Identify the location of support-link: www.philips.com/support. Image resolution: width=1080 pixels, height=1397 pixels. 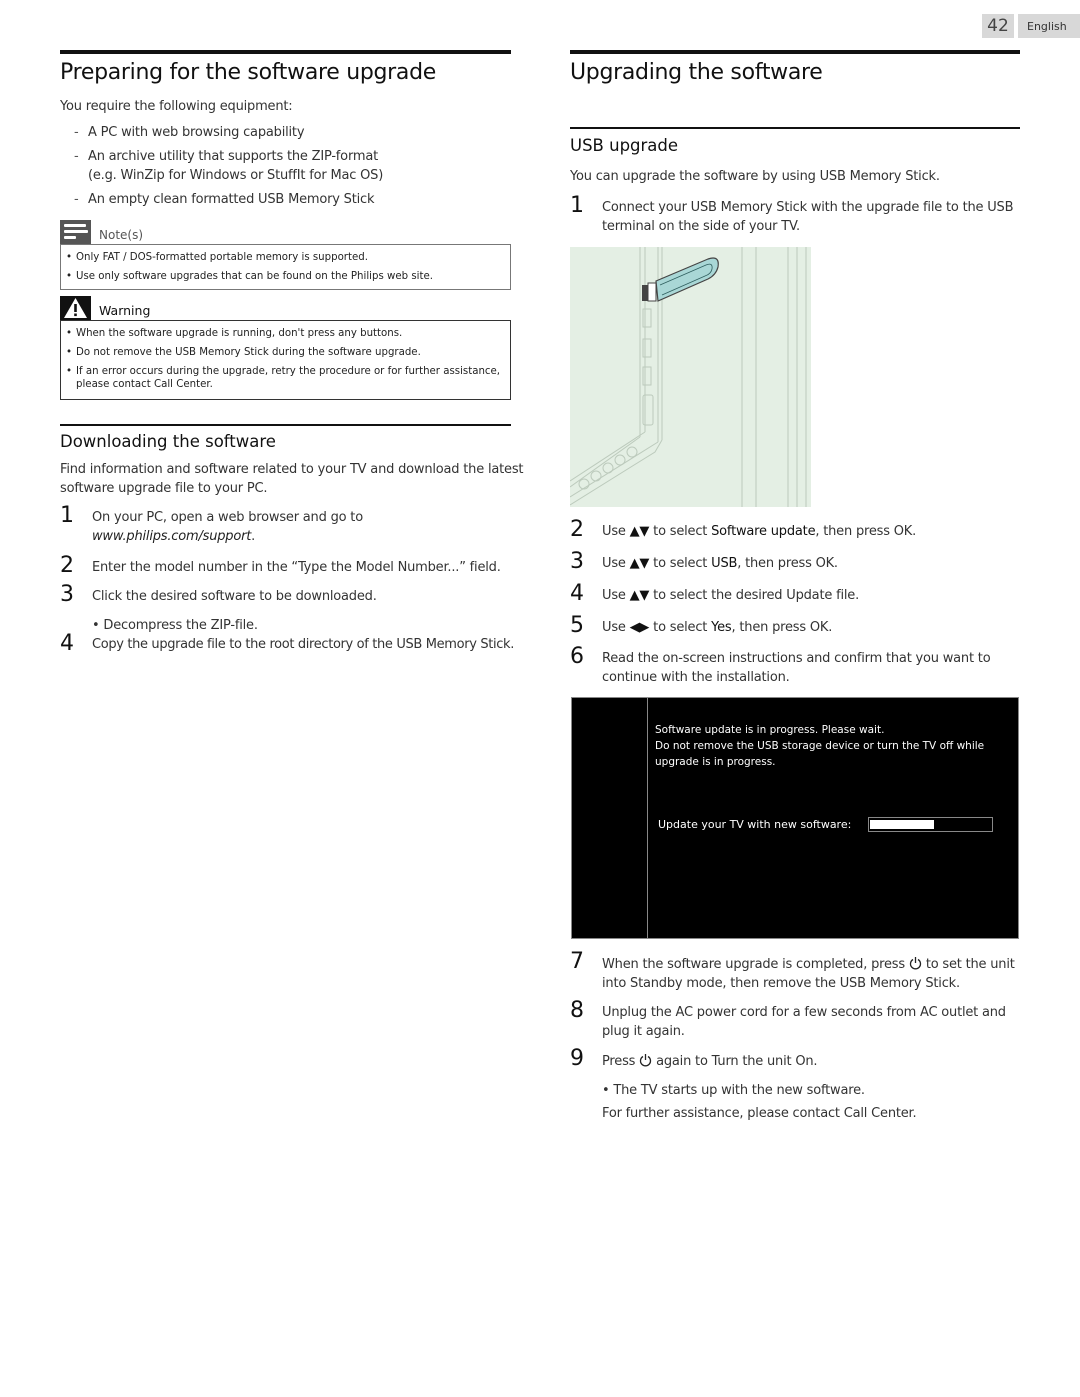
(171, 536).